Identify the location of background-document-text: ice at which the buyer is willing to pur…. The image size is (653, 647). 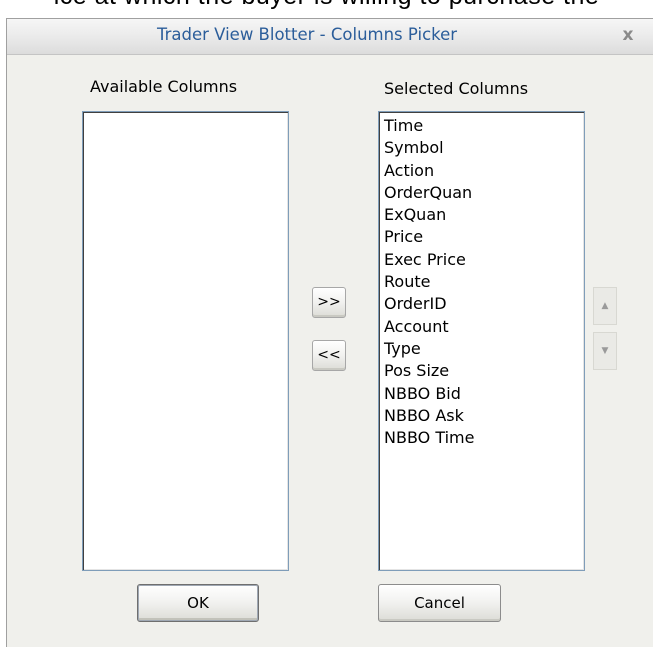
(326, 5).